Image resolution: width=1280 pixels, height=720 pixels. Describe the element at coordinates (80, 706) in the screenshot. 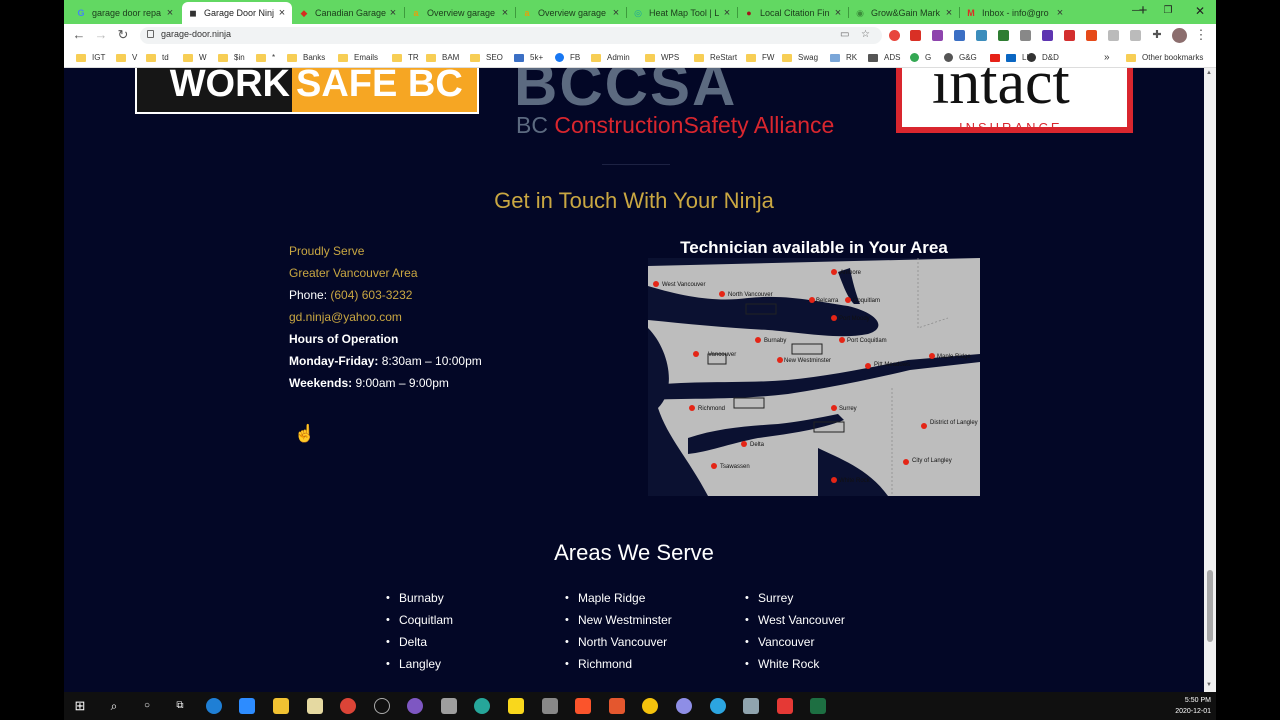

I see `windows-start-icon: ⊞` at that location.